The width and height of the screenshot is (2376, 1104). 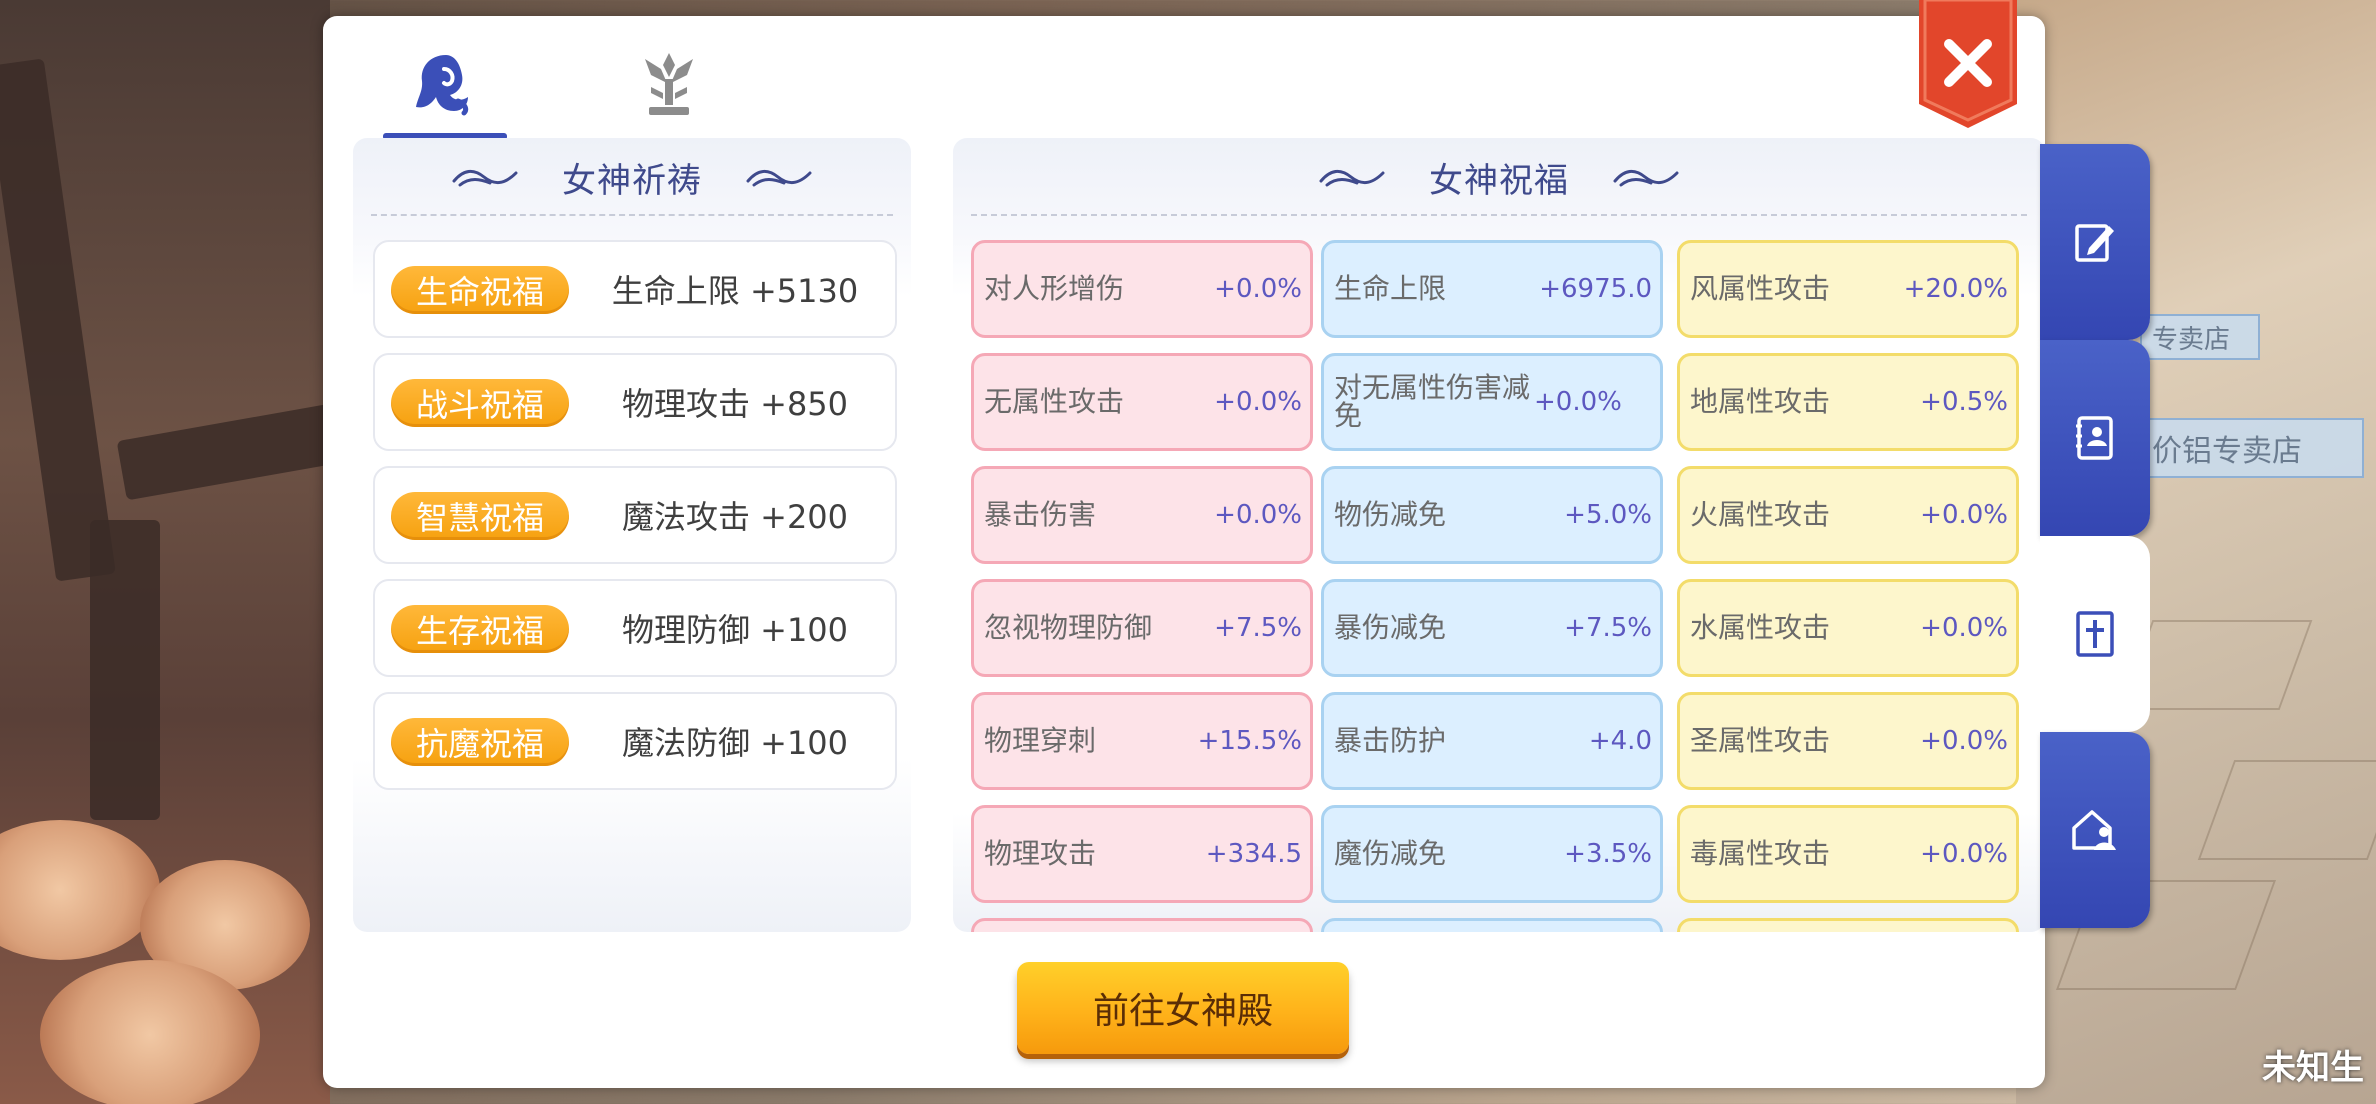 I want to click on contacts-book-icon, so click(x=2094, y=438).